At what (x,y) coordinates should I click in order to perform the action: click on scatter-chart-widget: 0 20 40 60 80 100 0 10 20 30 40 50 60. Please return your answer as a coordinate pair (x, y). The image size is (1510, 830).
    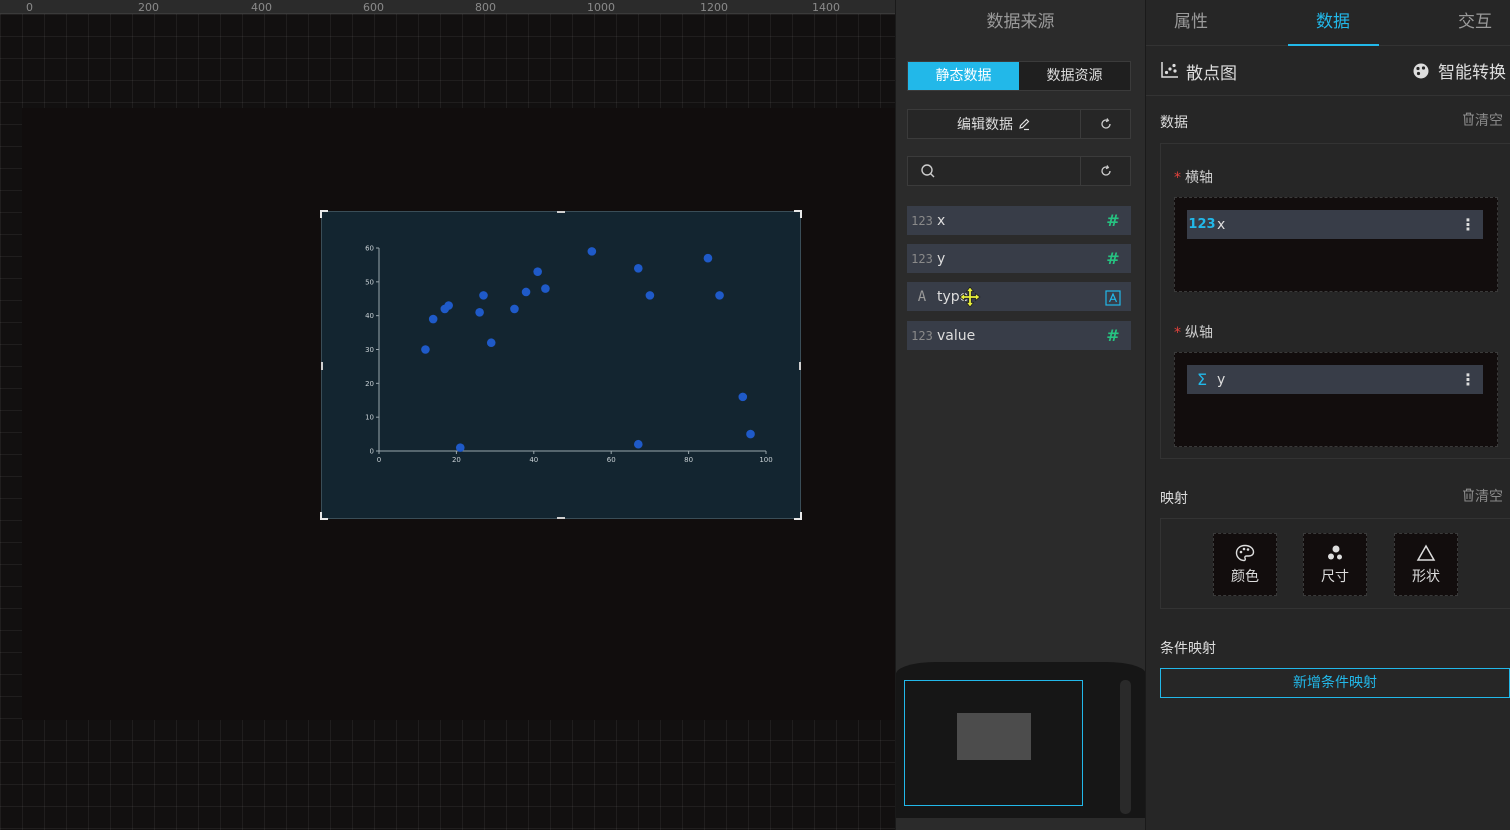
    Looking at the image, I should click on (561, 365).